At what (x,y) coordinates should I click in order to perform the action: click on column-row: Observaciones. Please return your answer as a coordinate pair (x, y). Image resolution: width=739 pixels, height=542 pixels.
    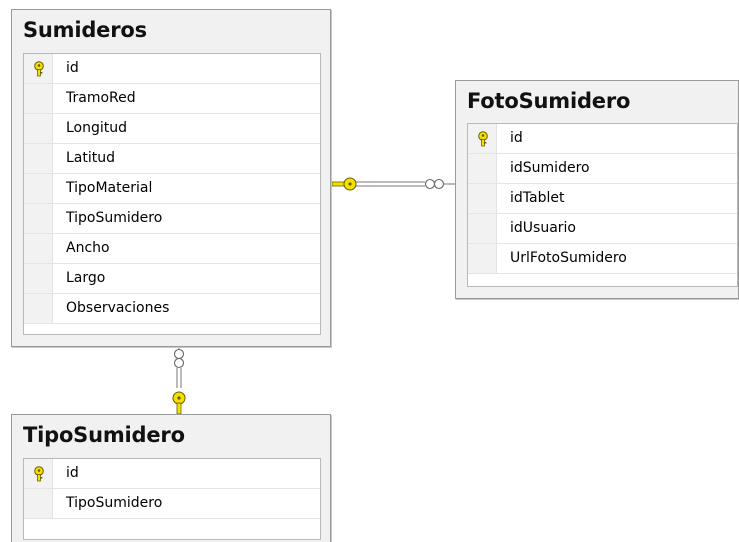
    Looking at the image, I should click on (172, 309).